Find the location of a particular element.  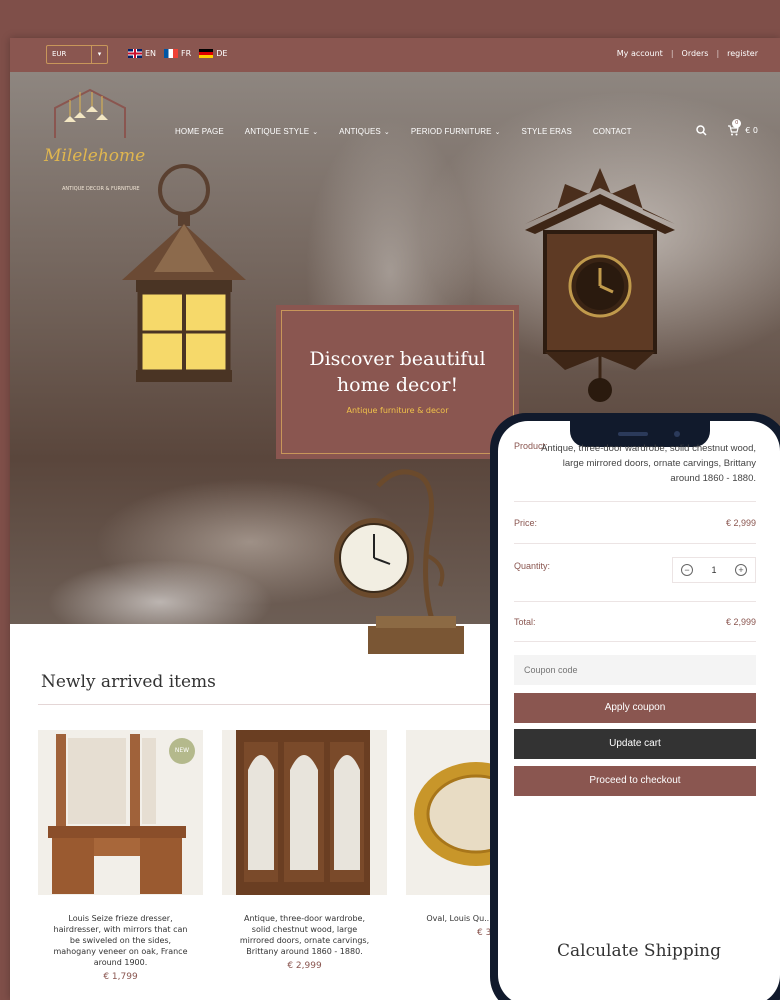

section-divider is located at coordinates (273, 704).